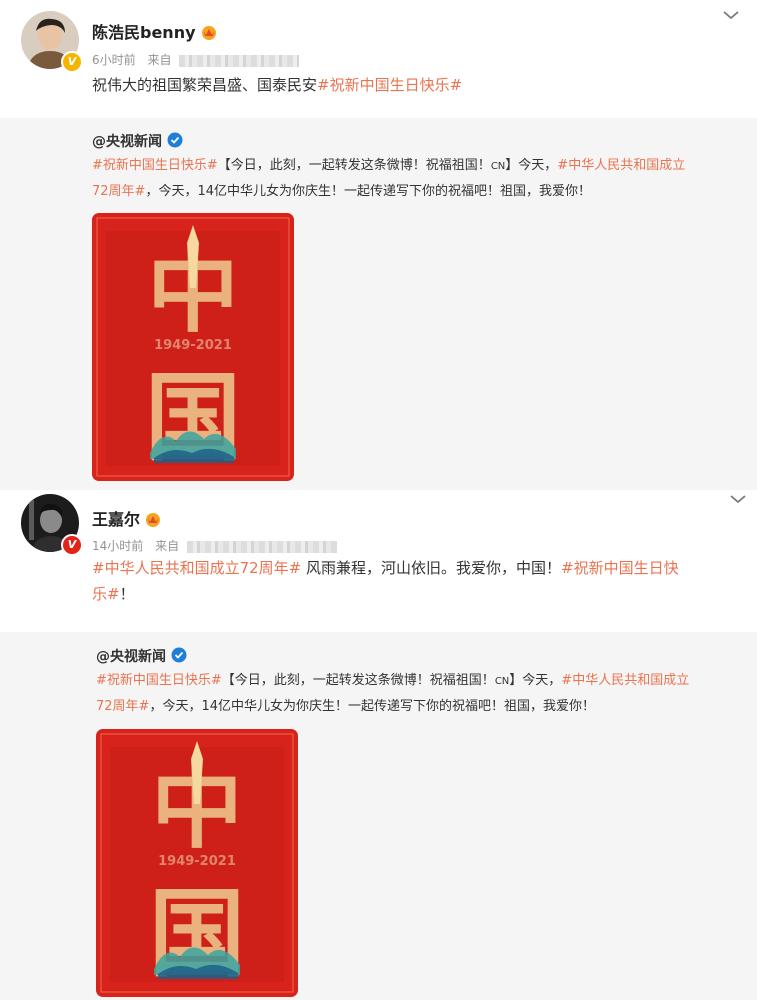 This screenshot has width=757, height=1000. I want to click on username: 王嘉尔, so click(127, 518).